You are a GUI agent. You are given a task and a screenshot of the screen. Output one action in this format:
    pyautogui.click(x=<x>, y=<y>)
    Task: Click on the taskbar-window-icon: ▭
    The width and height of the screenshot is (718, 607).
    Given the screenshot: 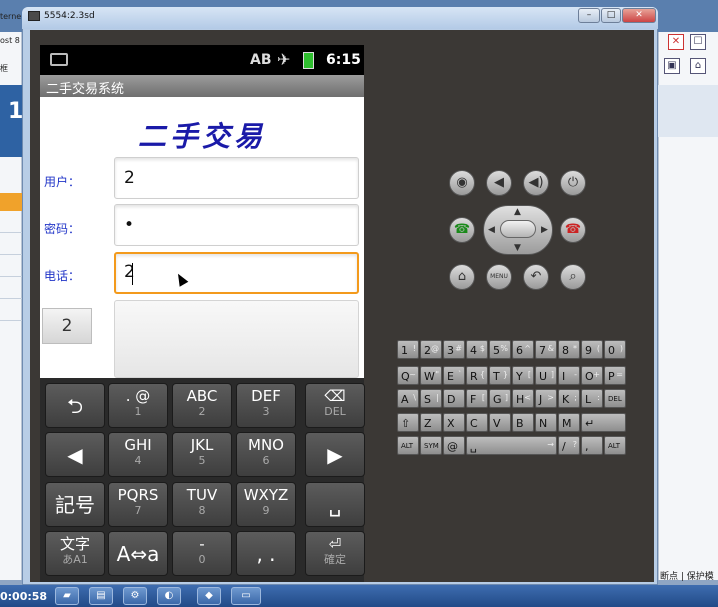 What is the action you would take?
    pyautogui.click(x=246, y=596)
    